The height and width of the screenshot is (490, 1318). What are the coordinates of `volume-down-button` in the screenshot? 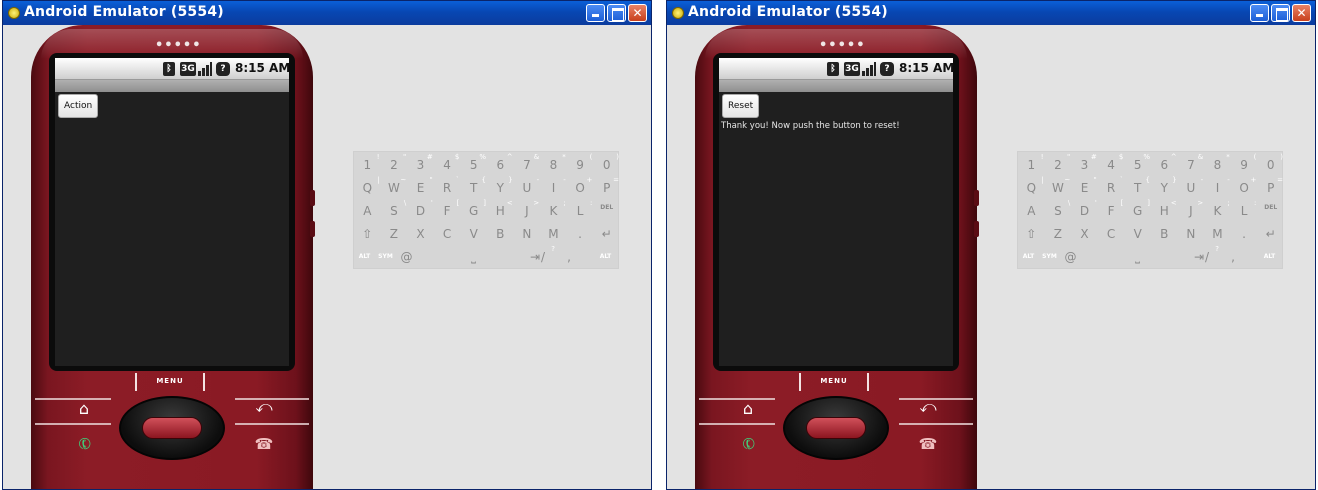 It's located at (312, 229).